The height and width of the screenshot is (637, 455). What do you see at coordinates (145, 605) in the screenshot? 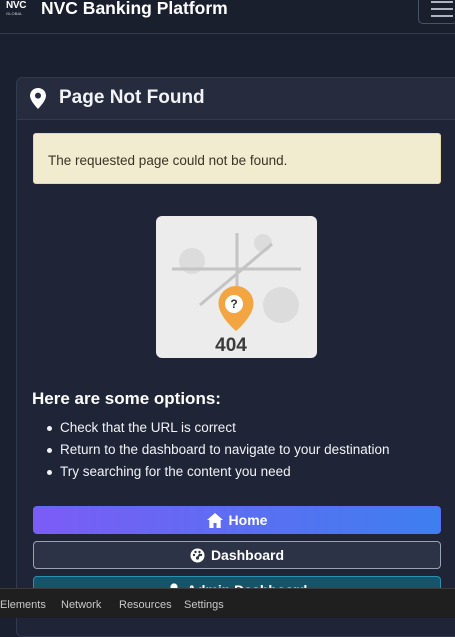
I see `devtools-tab-resources: Resources` at bounding box center [145, 605].